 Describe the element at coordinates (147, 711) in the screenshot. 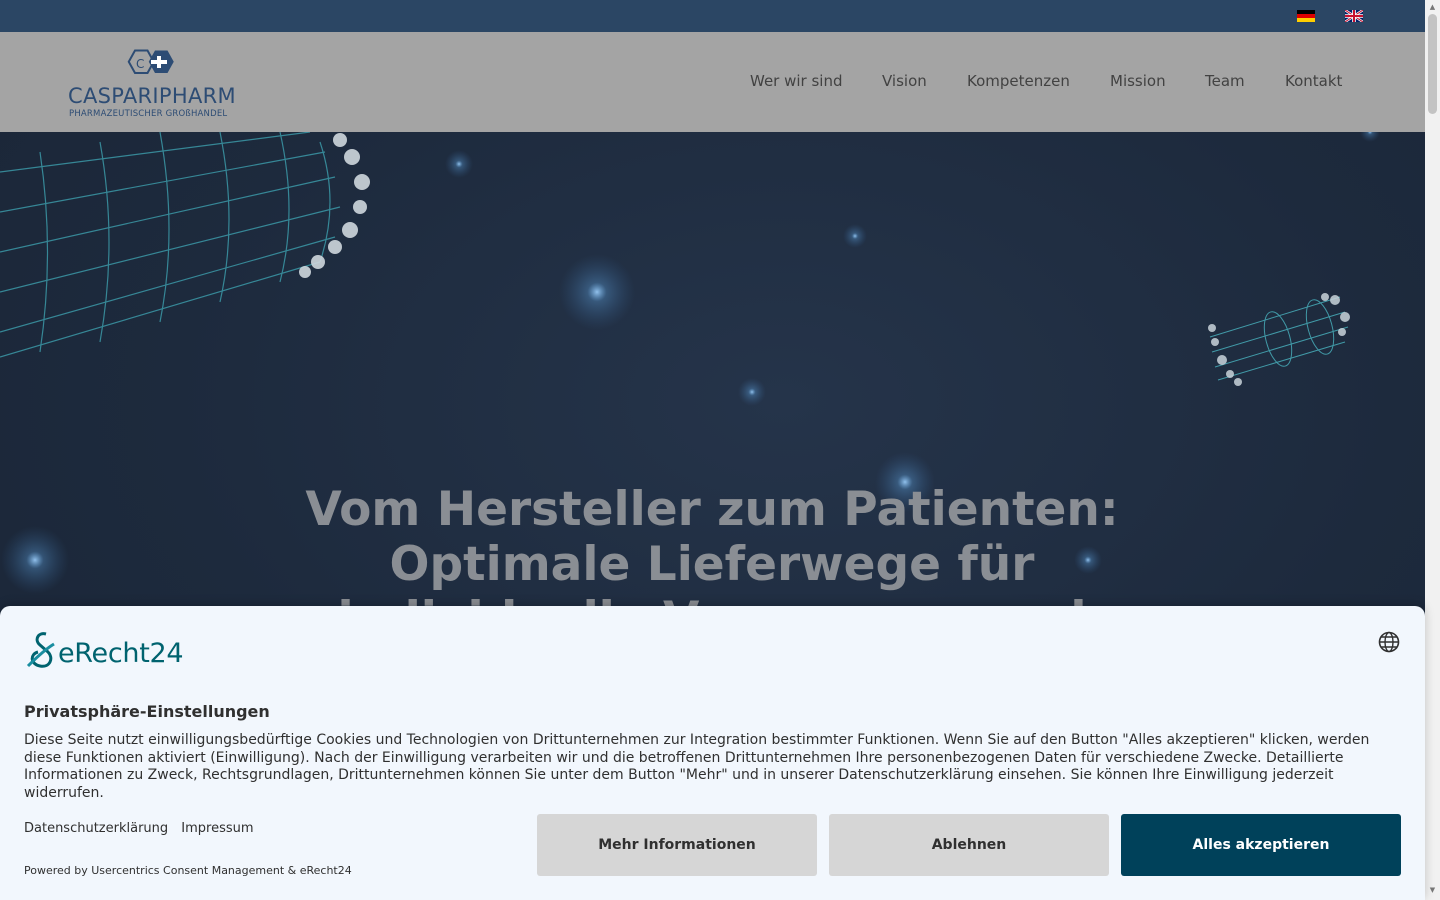

I see `consent-title: Privatsphäre-Einstellungen` at that location.